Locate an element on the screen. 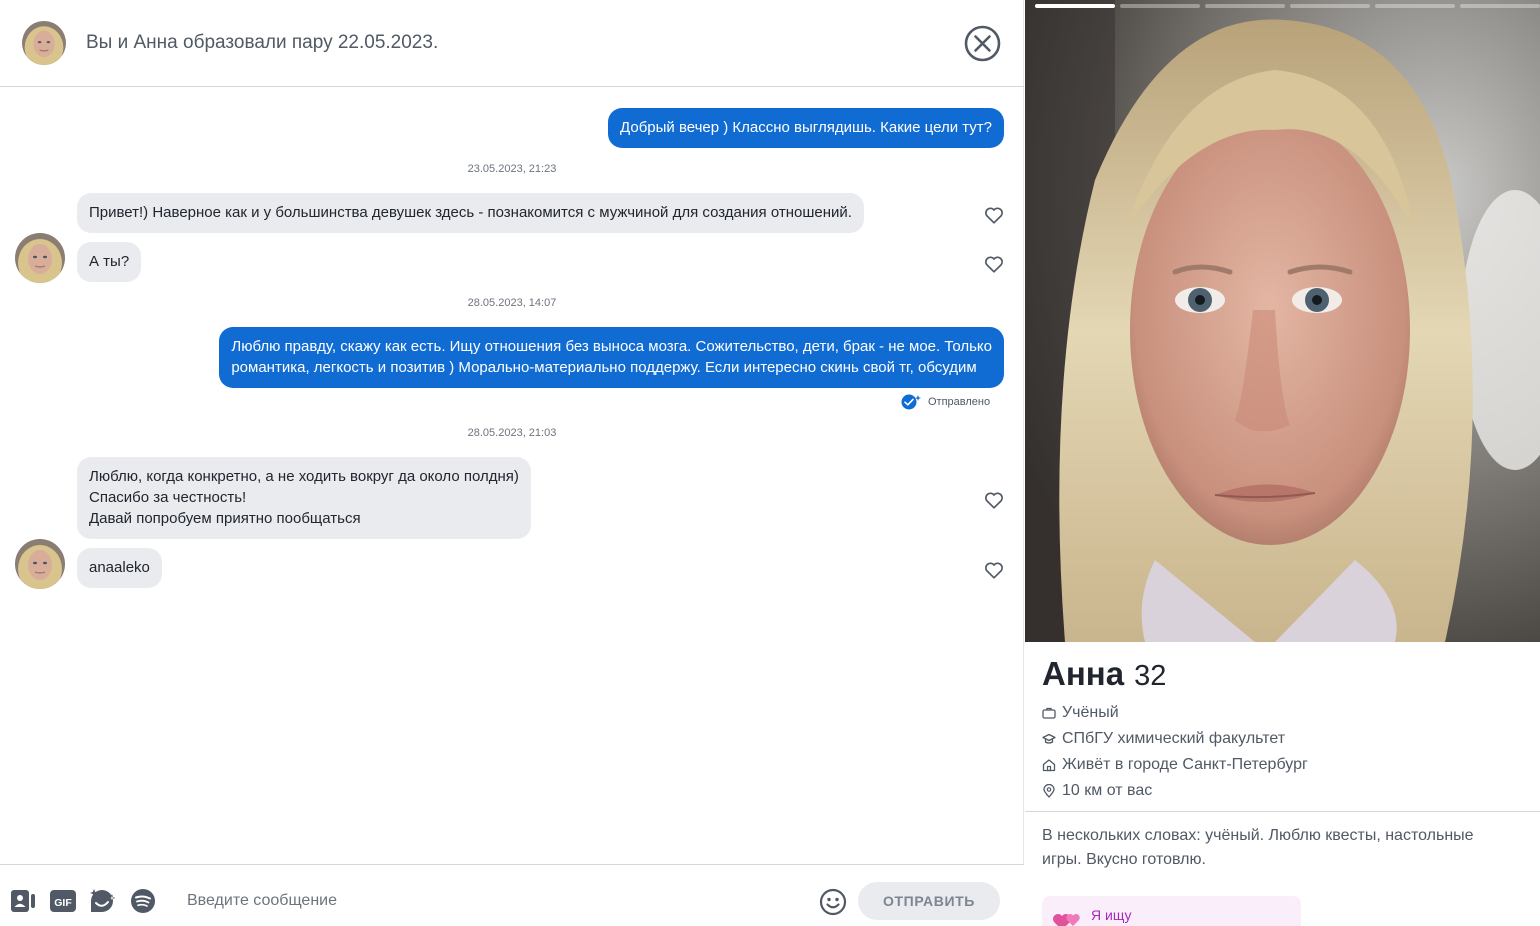 The height and width of the screenshot is (926, 1540). hearts-icon is located at coordinates (1066, 920).